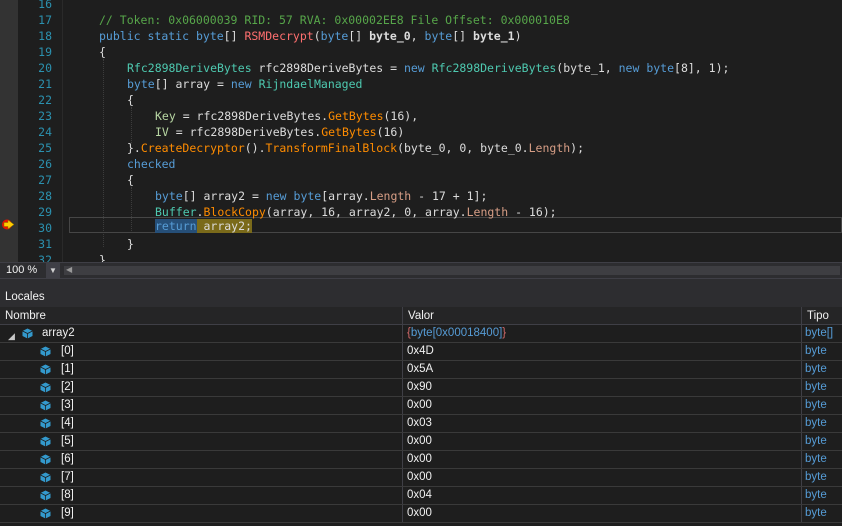  Describe the element at coordinates (9, 131) in the screenshot. I see `breakpoint-gutter` at that location.